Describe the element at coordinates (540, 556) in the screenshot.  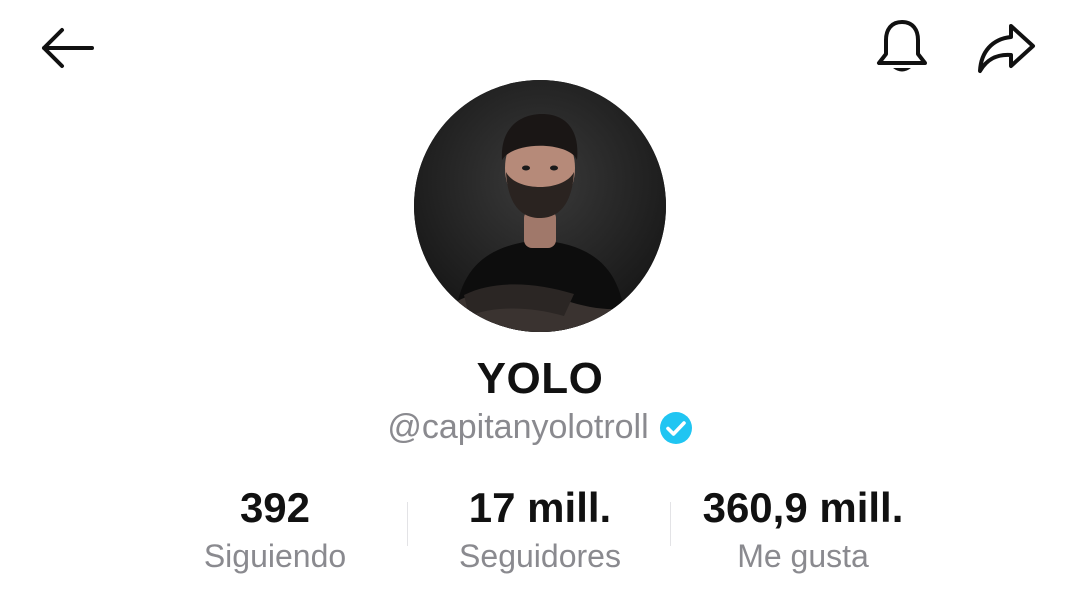
I see `followers-label: Seguidores` at that location.